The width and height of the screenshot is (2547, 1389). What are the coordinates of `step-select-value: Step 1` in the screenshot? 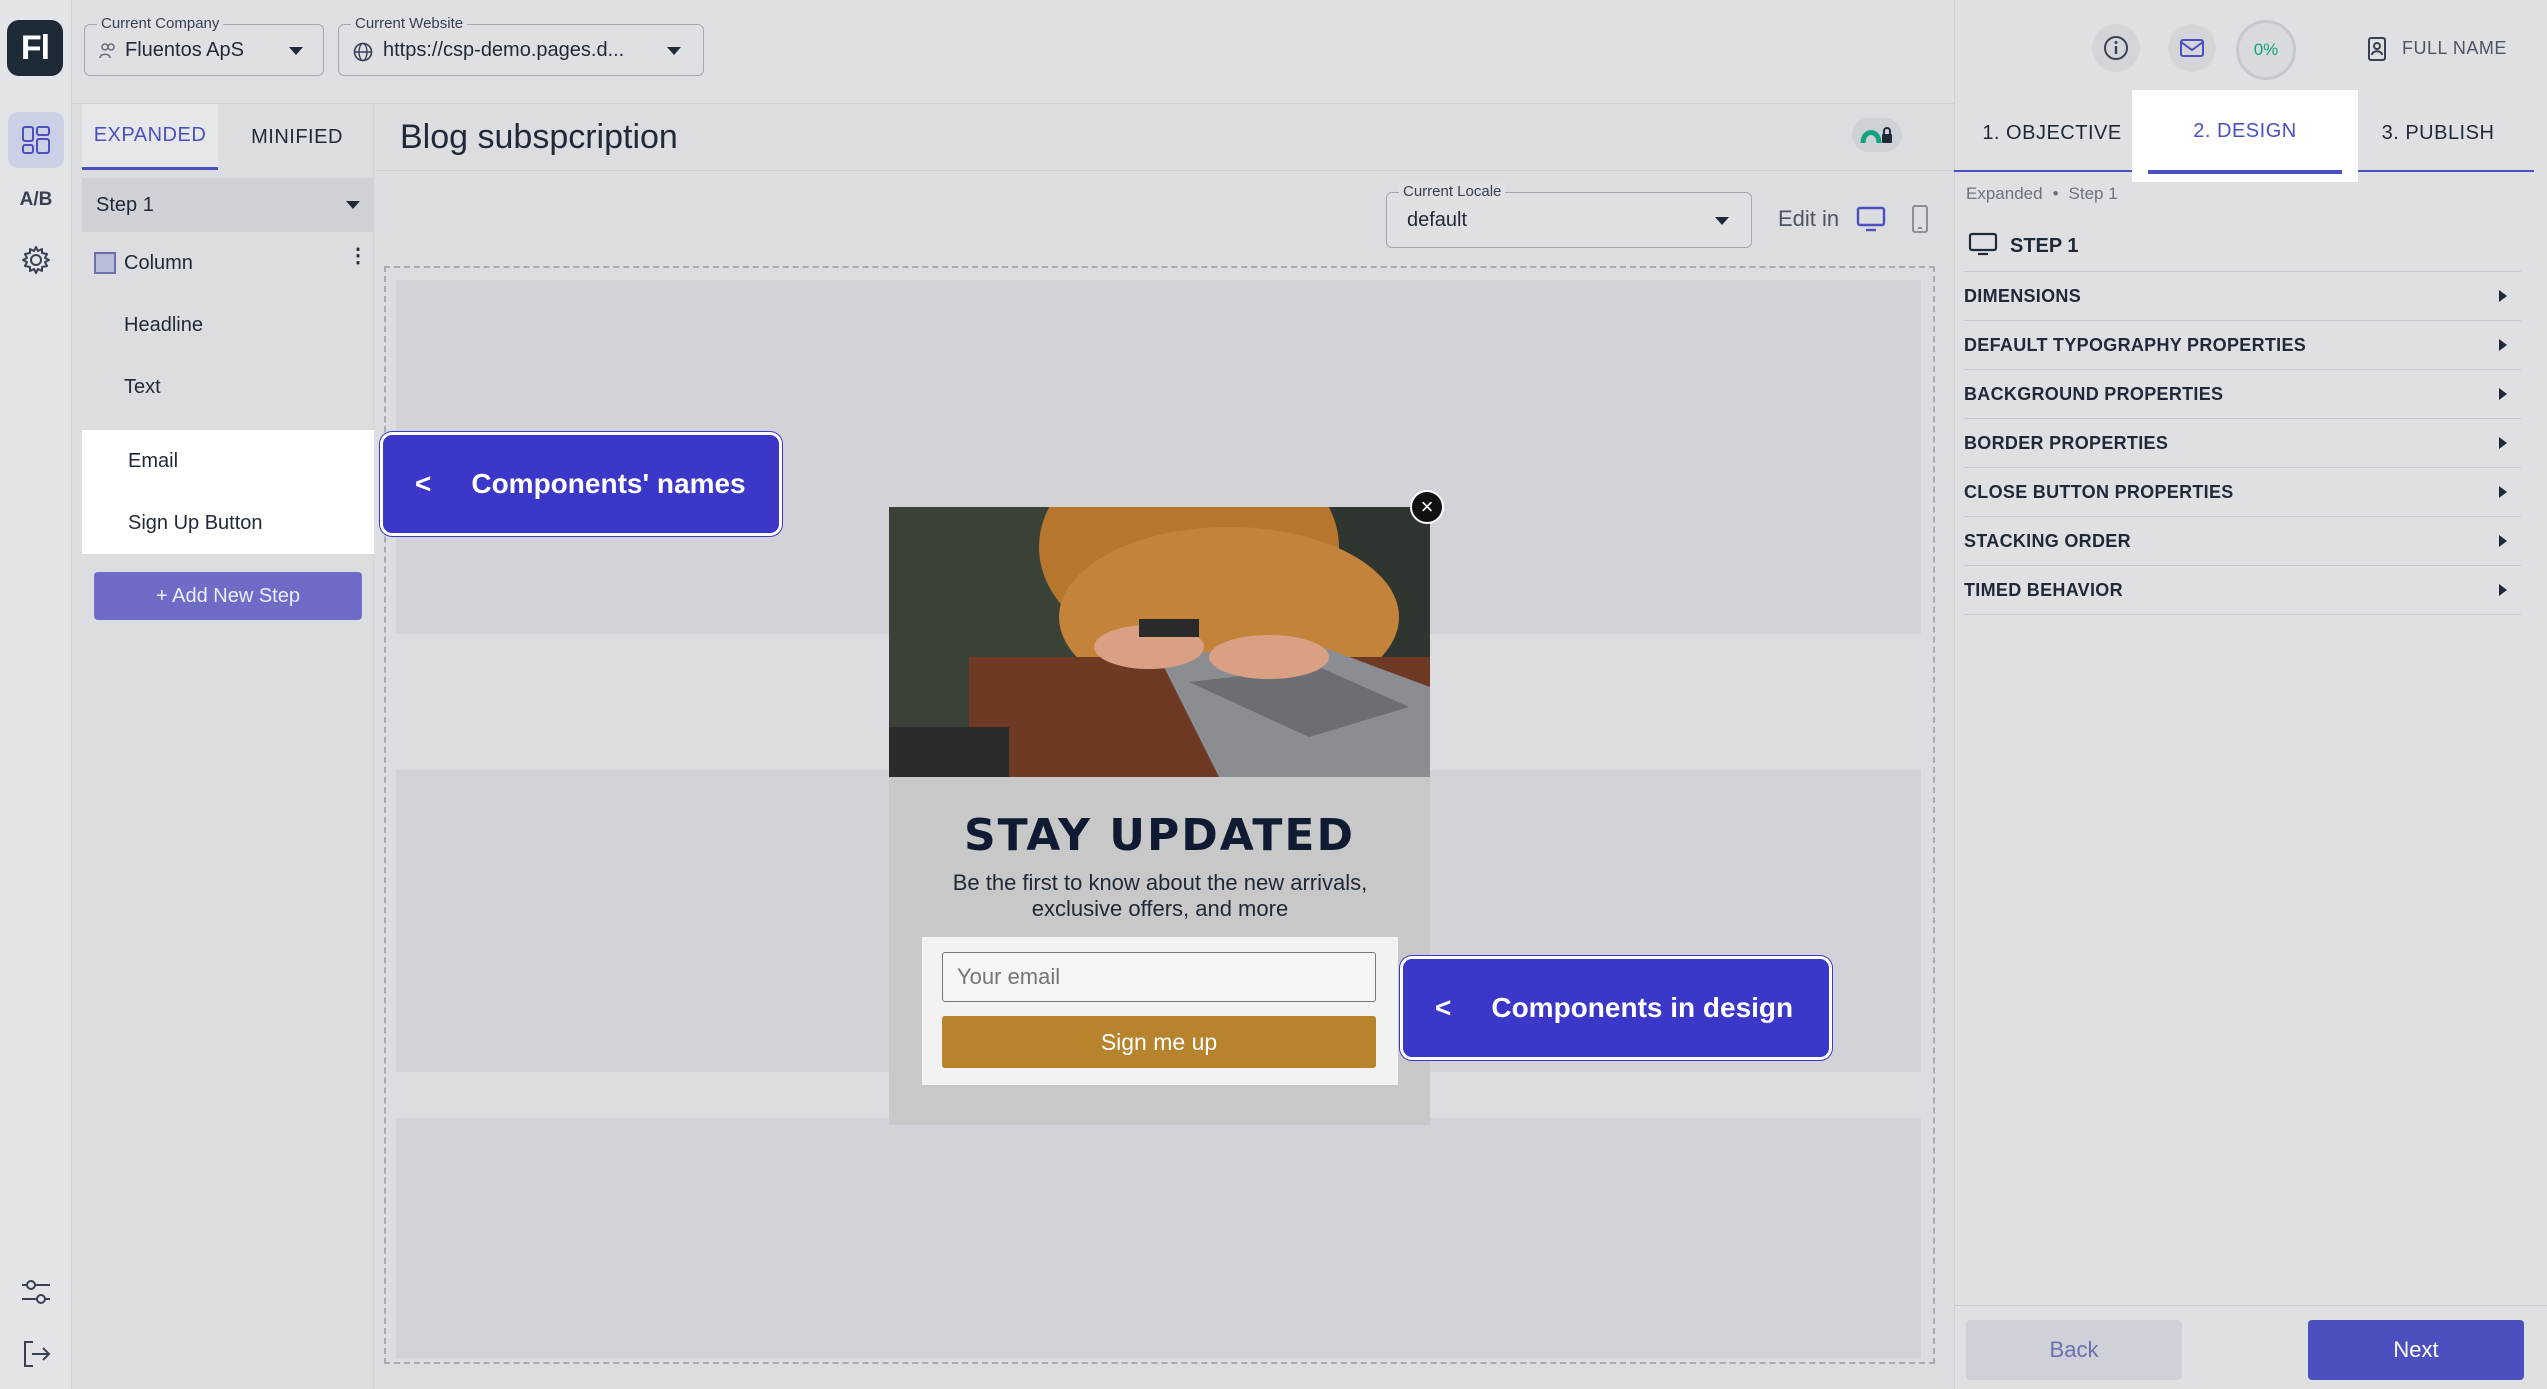 It's located at (125, 205).